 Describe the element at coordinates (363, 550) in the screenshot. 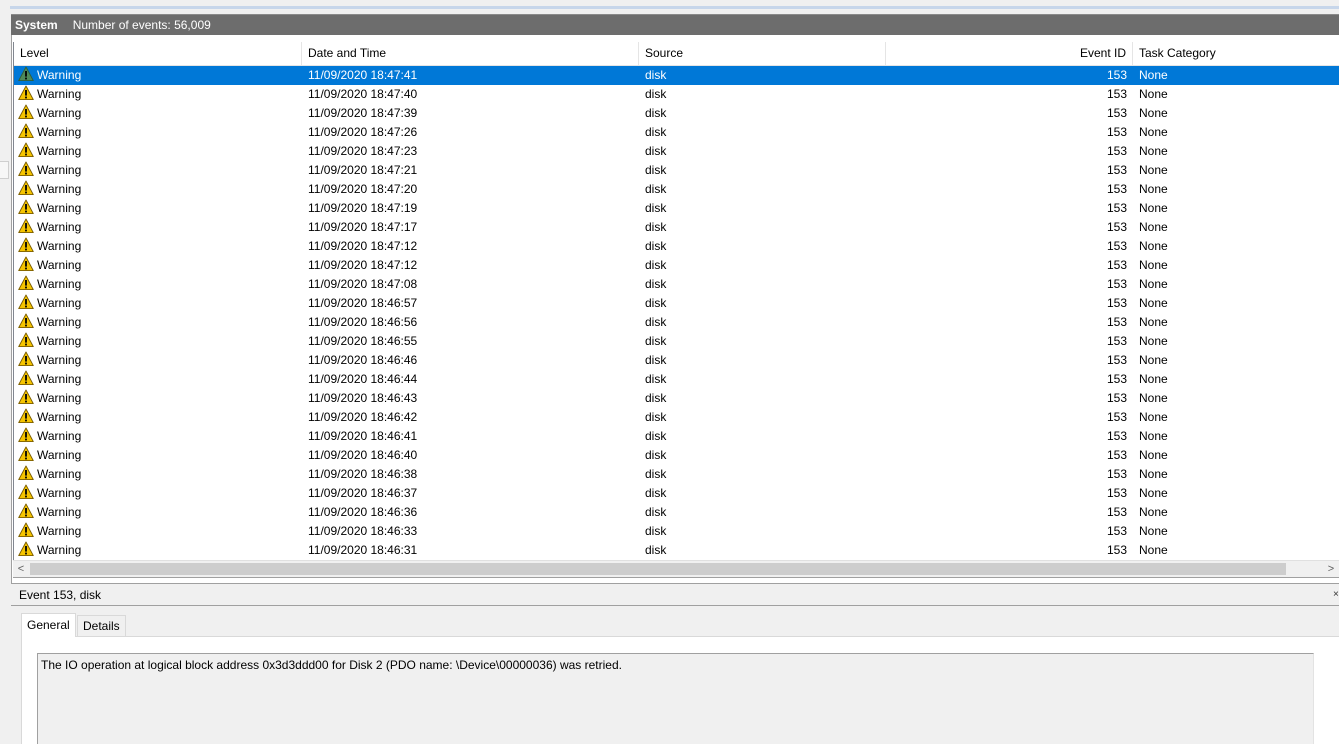

I see `cell-date-time: 11/09/2020 18:46:31` at that location.